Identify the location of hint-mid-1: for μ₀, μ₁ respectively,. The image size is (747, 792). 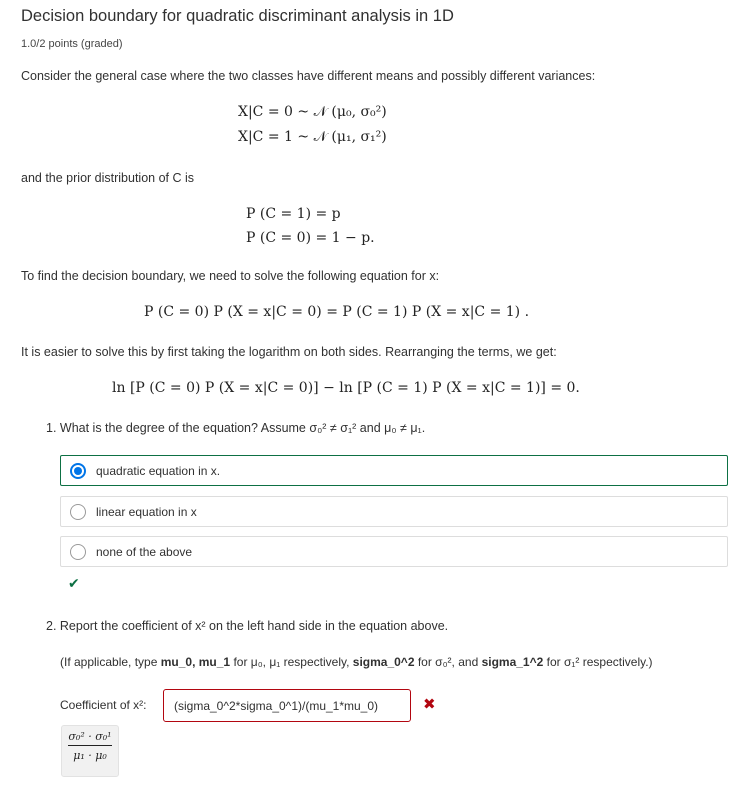
(291, 662).